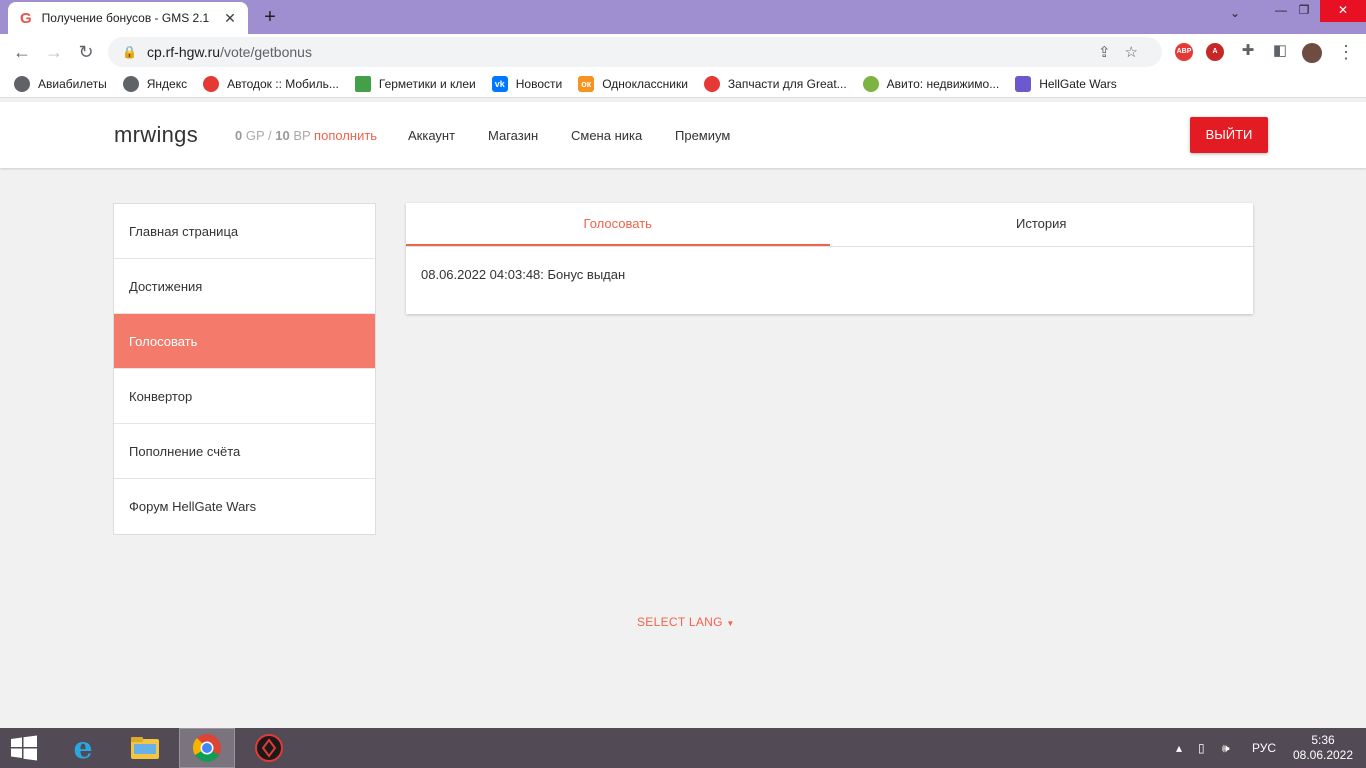 The width and height of the screenshot is (1366, 768). Describe the element at coordinates (266, 52) in the screenshot. I see `url-path: /vote/getbonus` at that location.